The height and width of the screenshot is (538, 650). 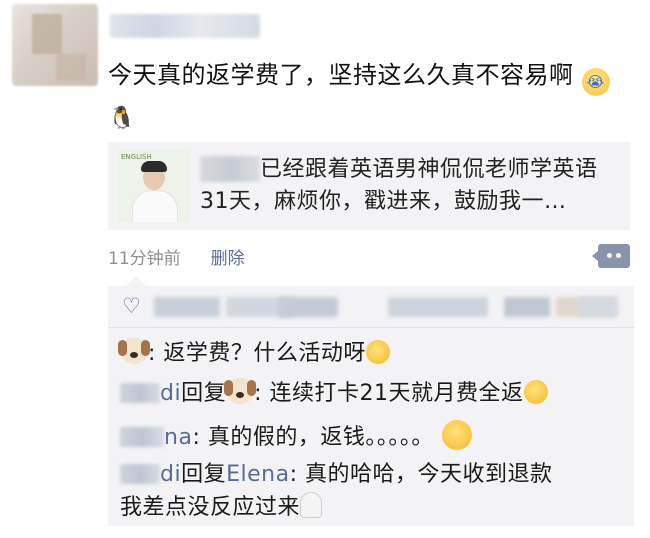 What do you see at coordinates (595, 82) in the screenshot?
I see `crying-face-icon: 😭` at bounding box center [595, 82].